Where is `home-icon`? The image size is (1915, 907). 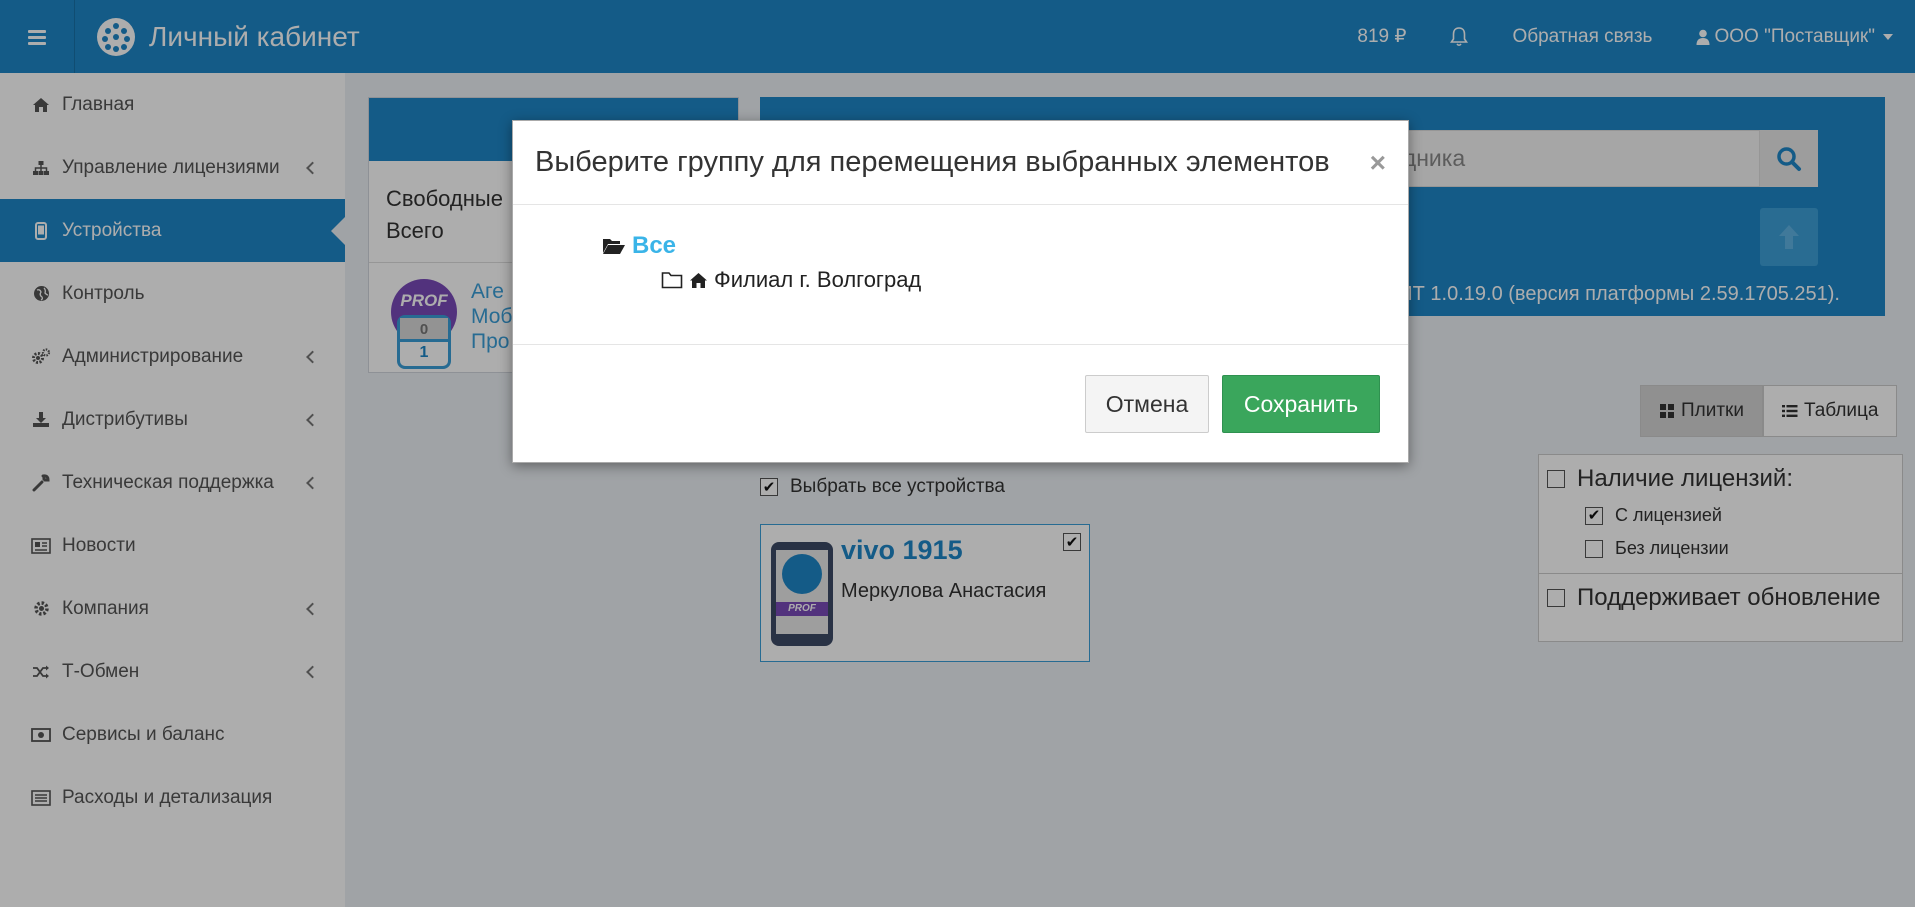
home-icon is located at coordinates (698, 280).